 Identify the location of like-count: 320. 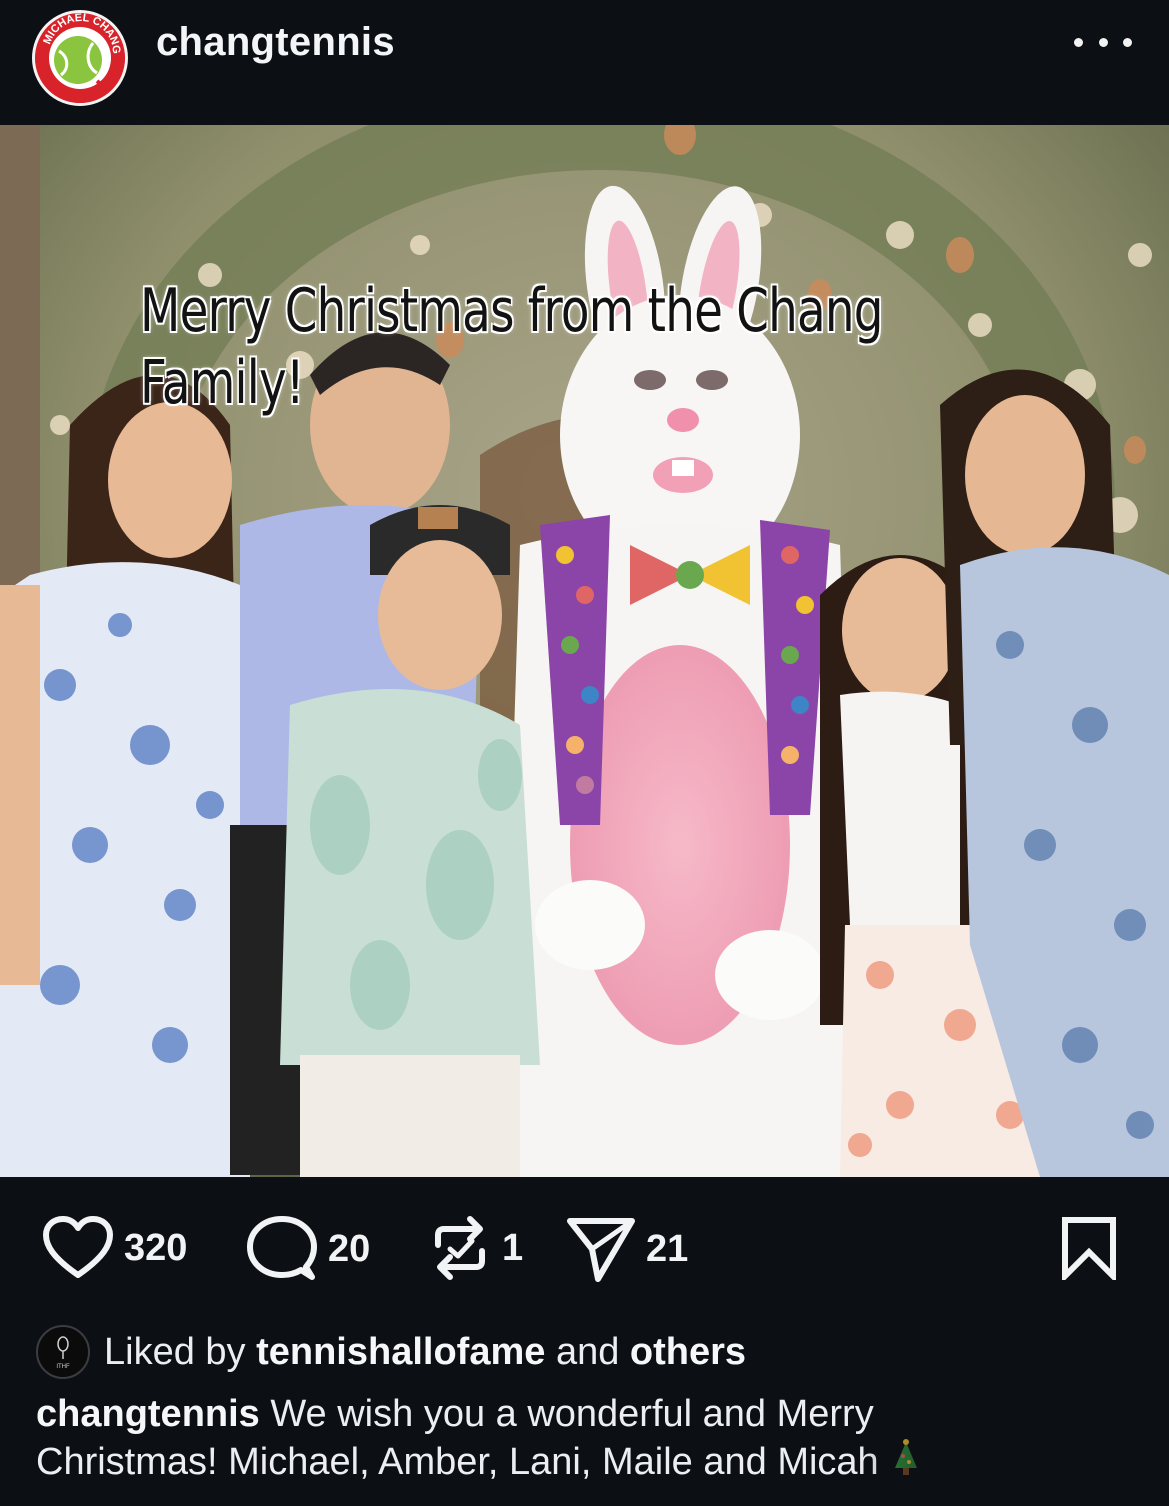
(156, 1247).